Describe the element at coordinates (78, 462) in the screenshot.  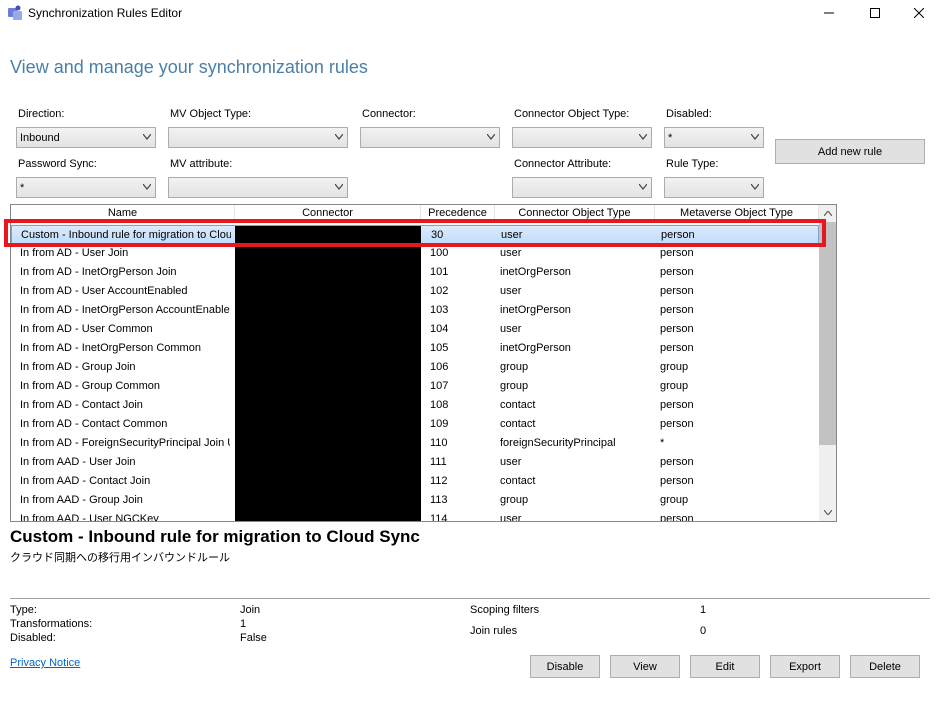
I see `row-name: In from AAD - User Join` at that location.